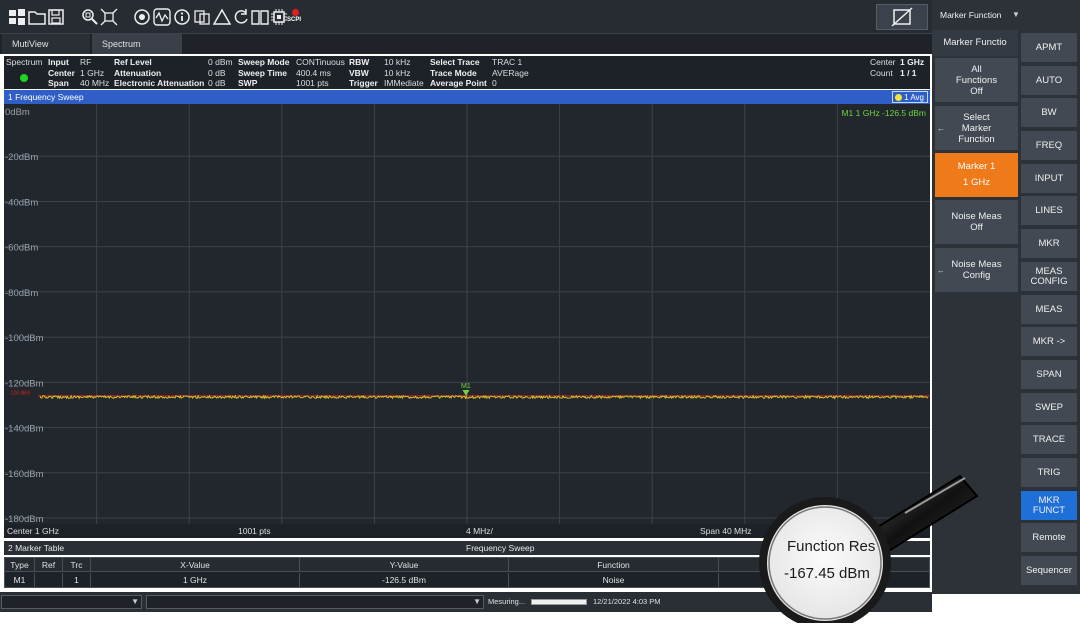 Image resolution: width=1080 pixels, height=630 pixels. Describe the element at coordinates (902, 17) in the screenshot. I see `display-toggle-button` at that location.